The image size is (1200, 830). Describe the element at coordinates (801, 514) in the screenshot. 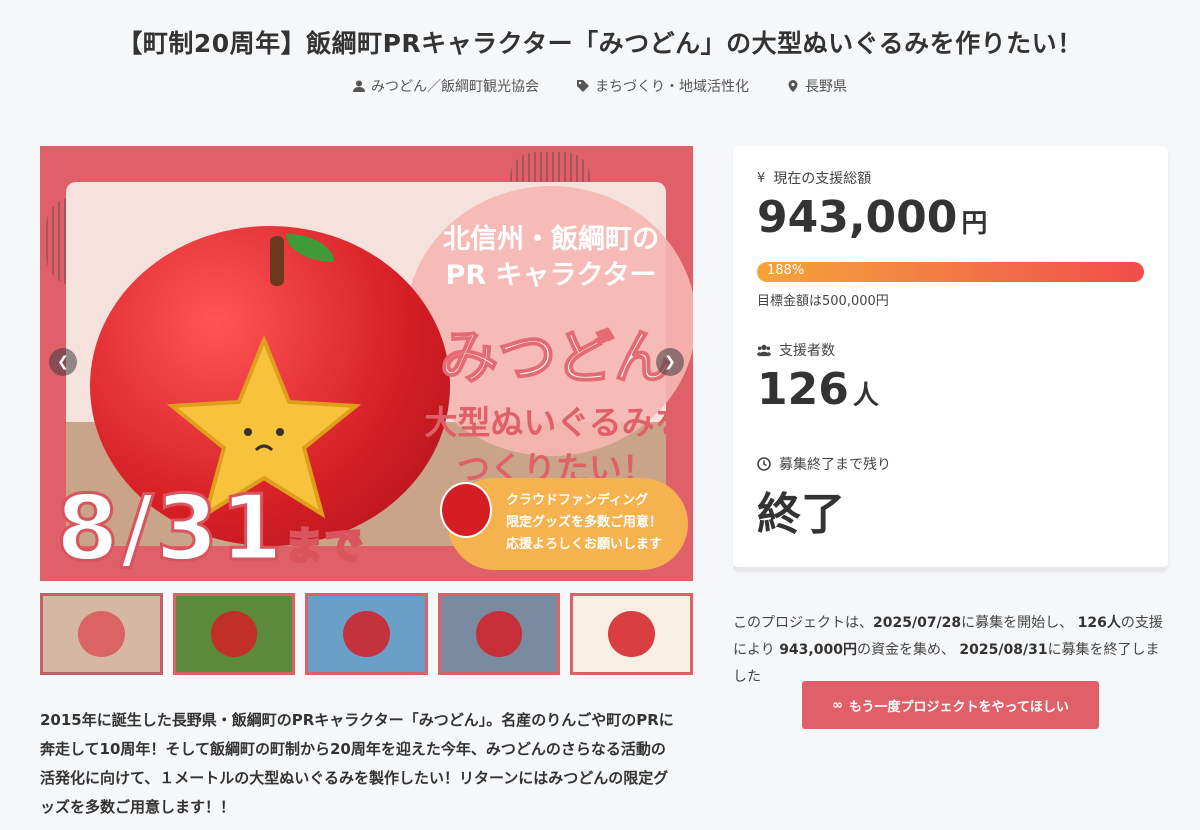

I see `remaining-value: 終了` at that location.